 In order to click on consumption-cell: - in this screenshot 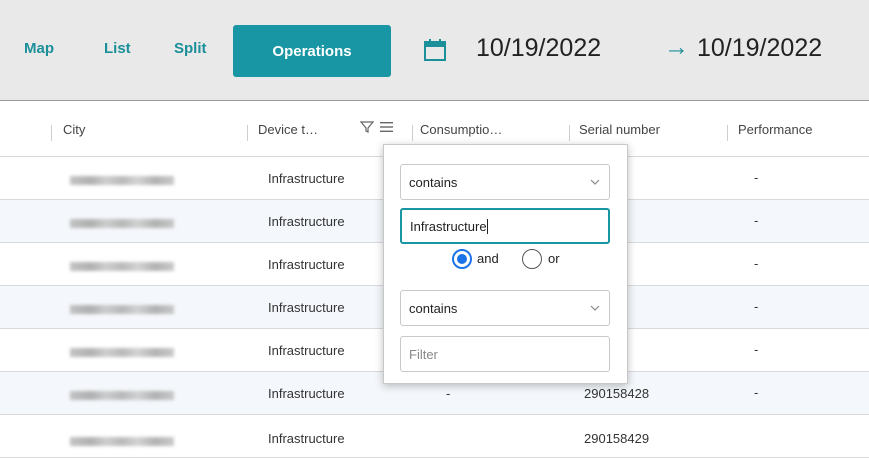, I will do `click(448, 393)`.